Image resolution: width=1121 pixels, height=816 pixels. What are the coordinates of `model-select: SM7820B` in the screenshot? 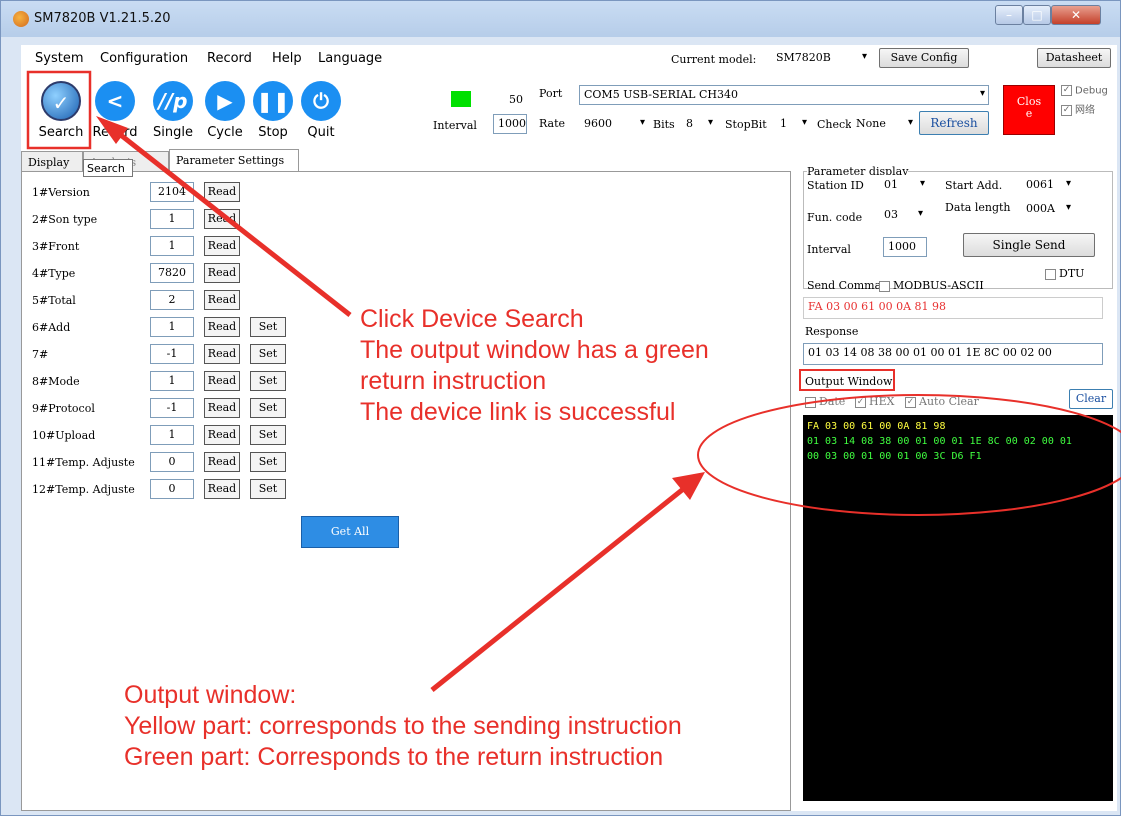 It's located at (821, 58).